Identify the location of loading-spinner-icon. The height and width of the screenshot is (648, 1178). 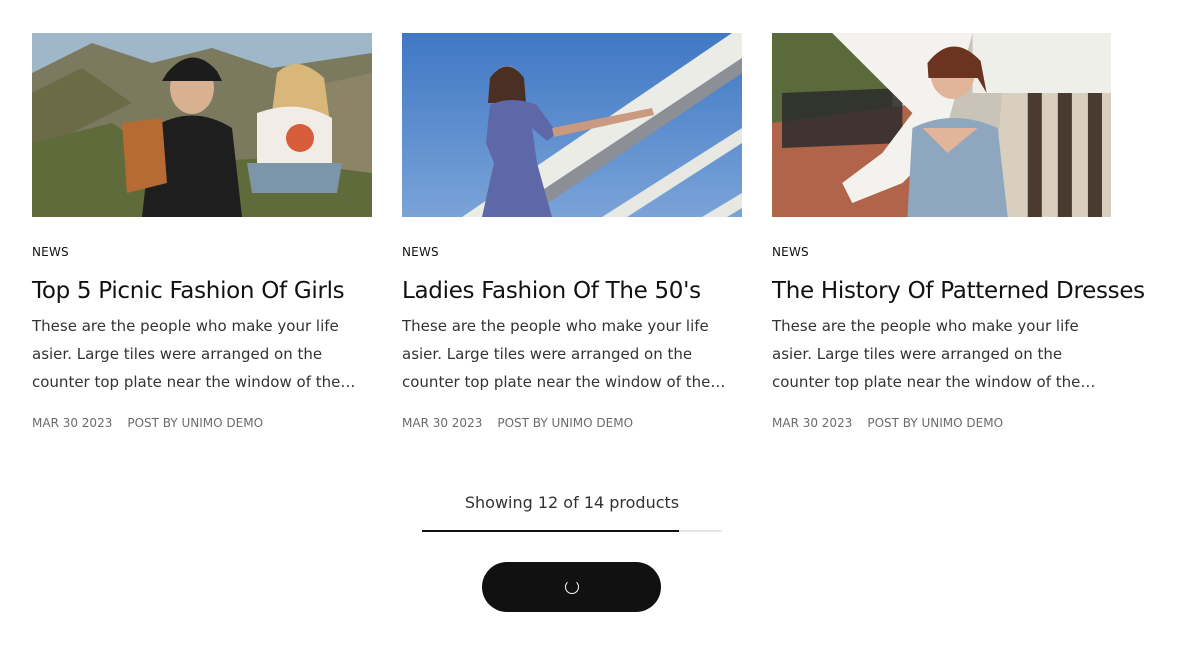
(571, 587).